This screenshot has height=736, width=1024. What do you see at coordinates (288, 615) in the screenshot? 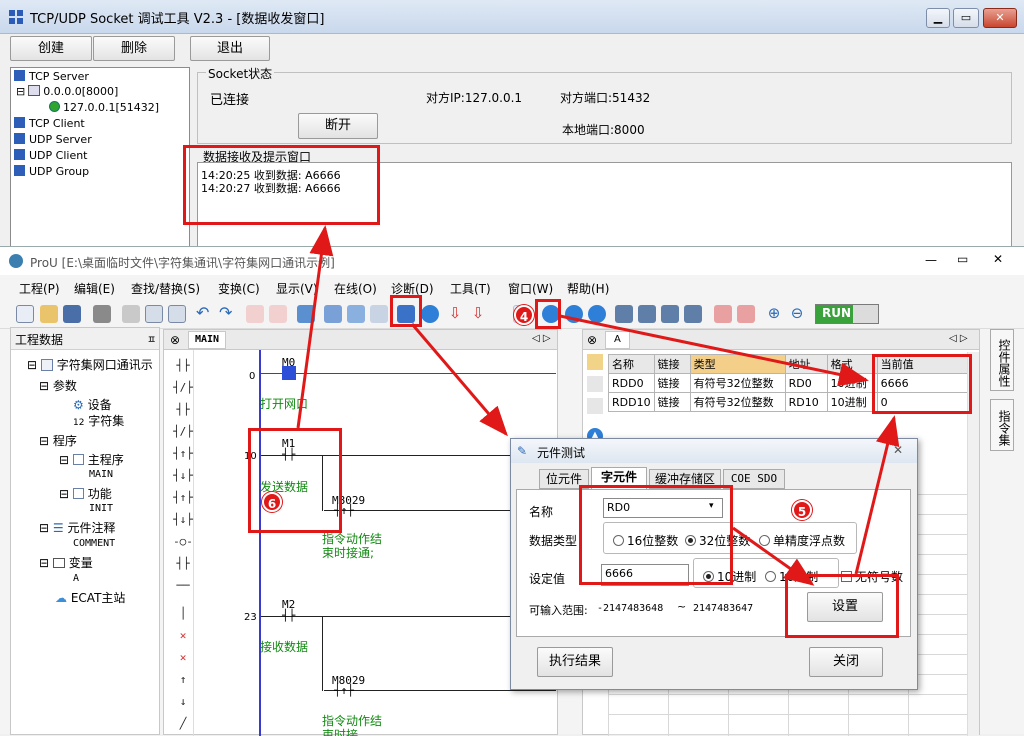
I see `contact-m2: ┤├` at bounding box center [288, 615].